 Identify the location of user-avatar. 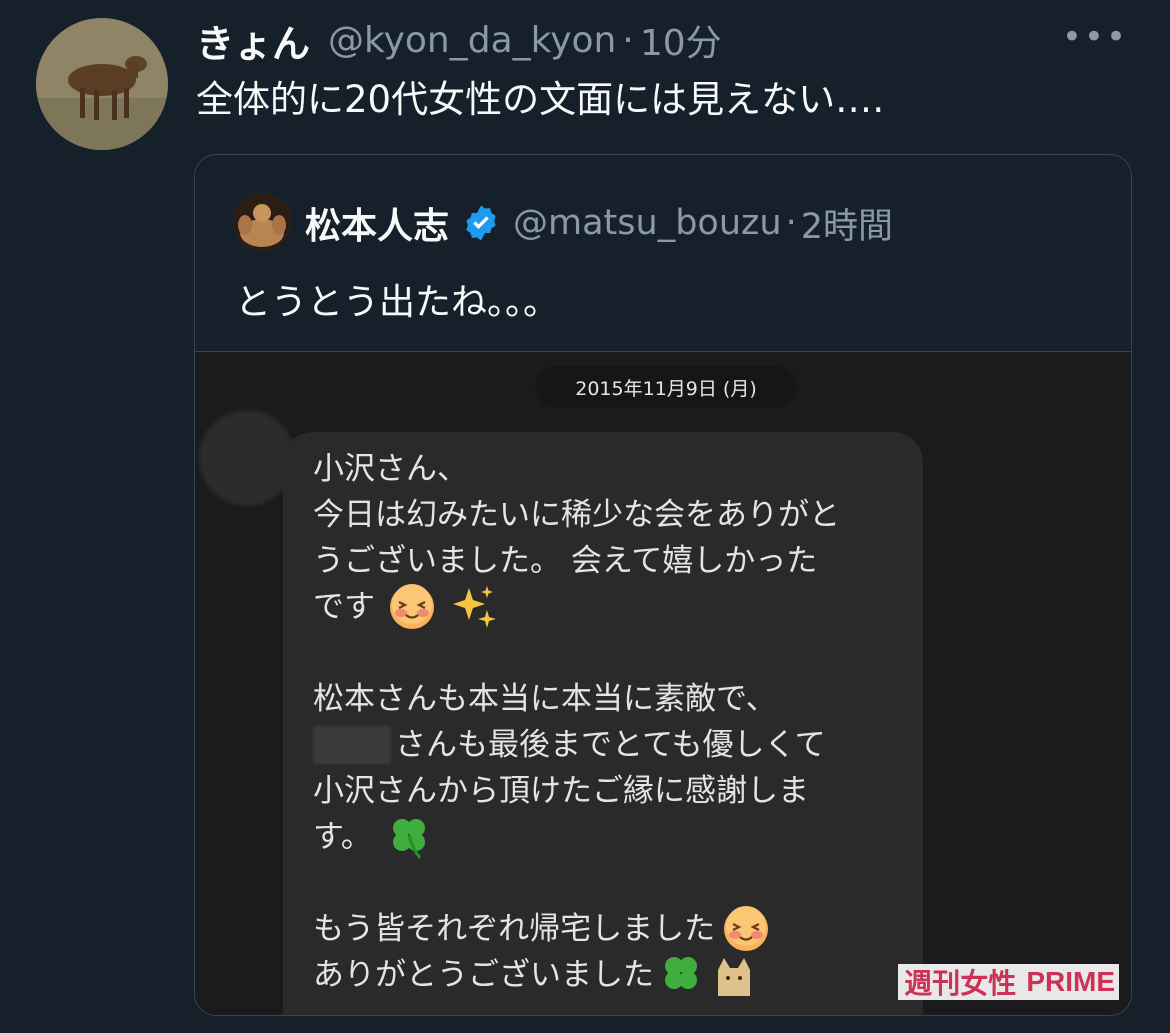
(102, 84).